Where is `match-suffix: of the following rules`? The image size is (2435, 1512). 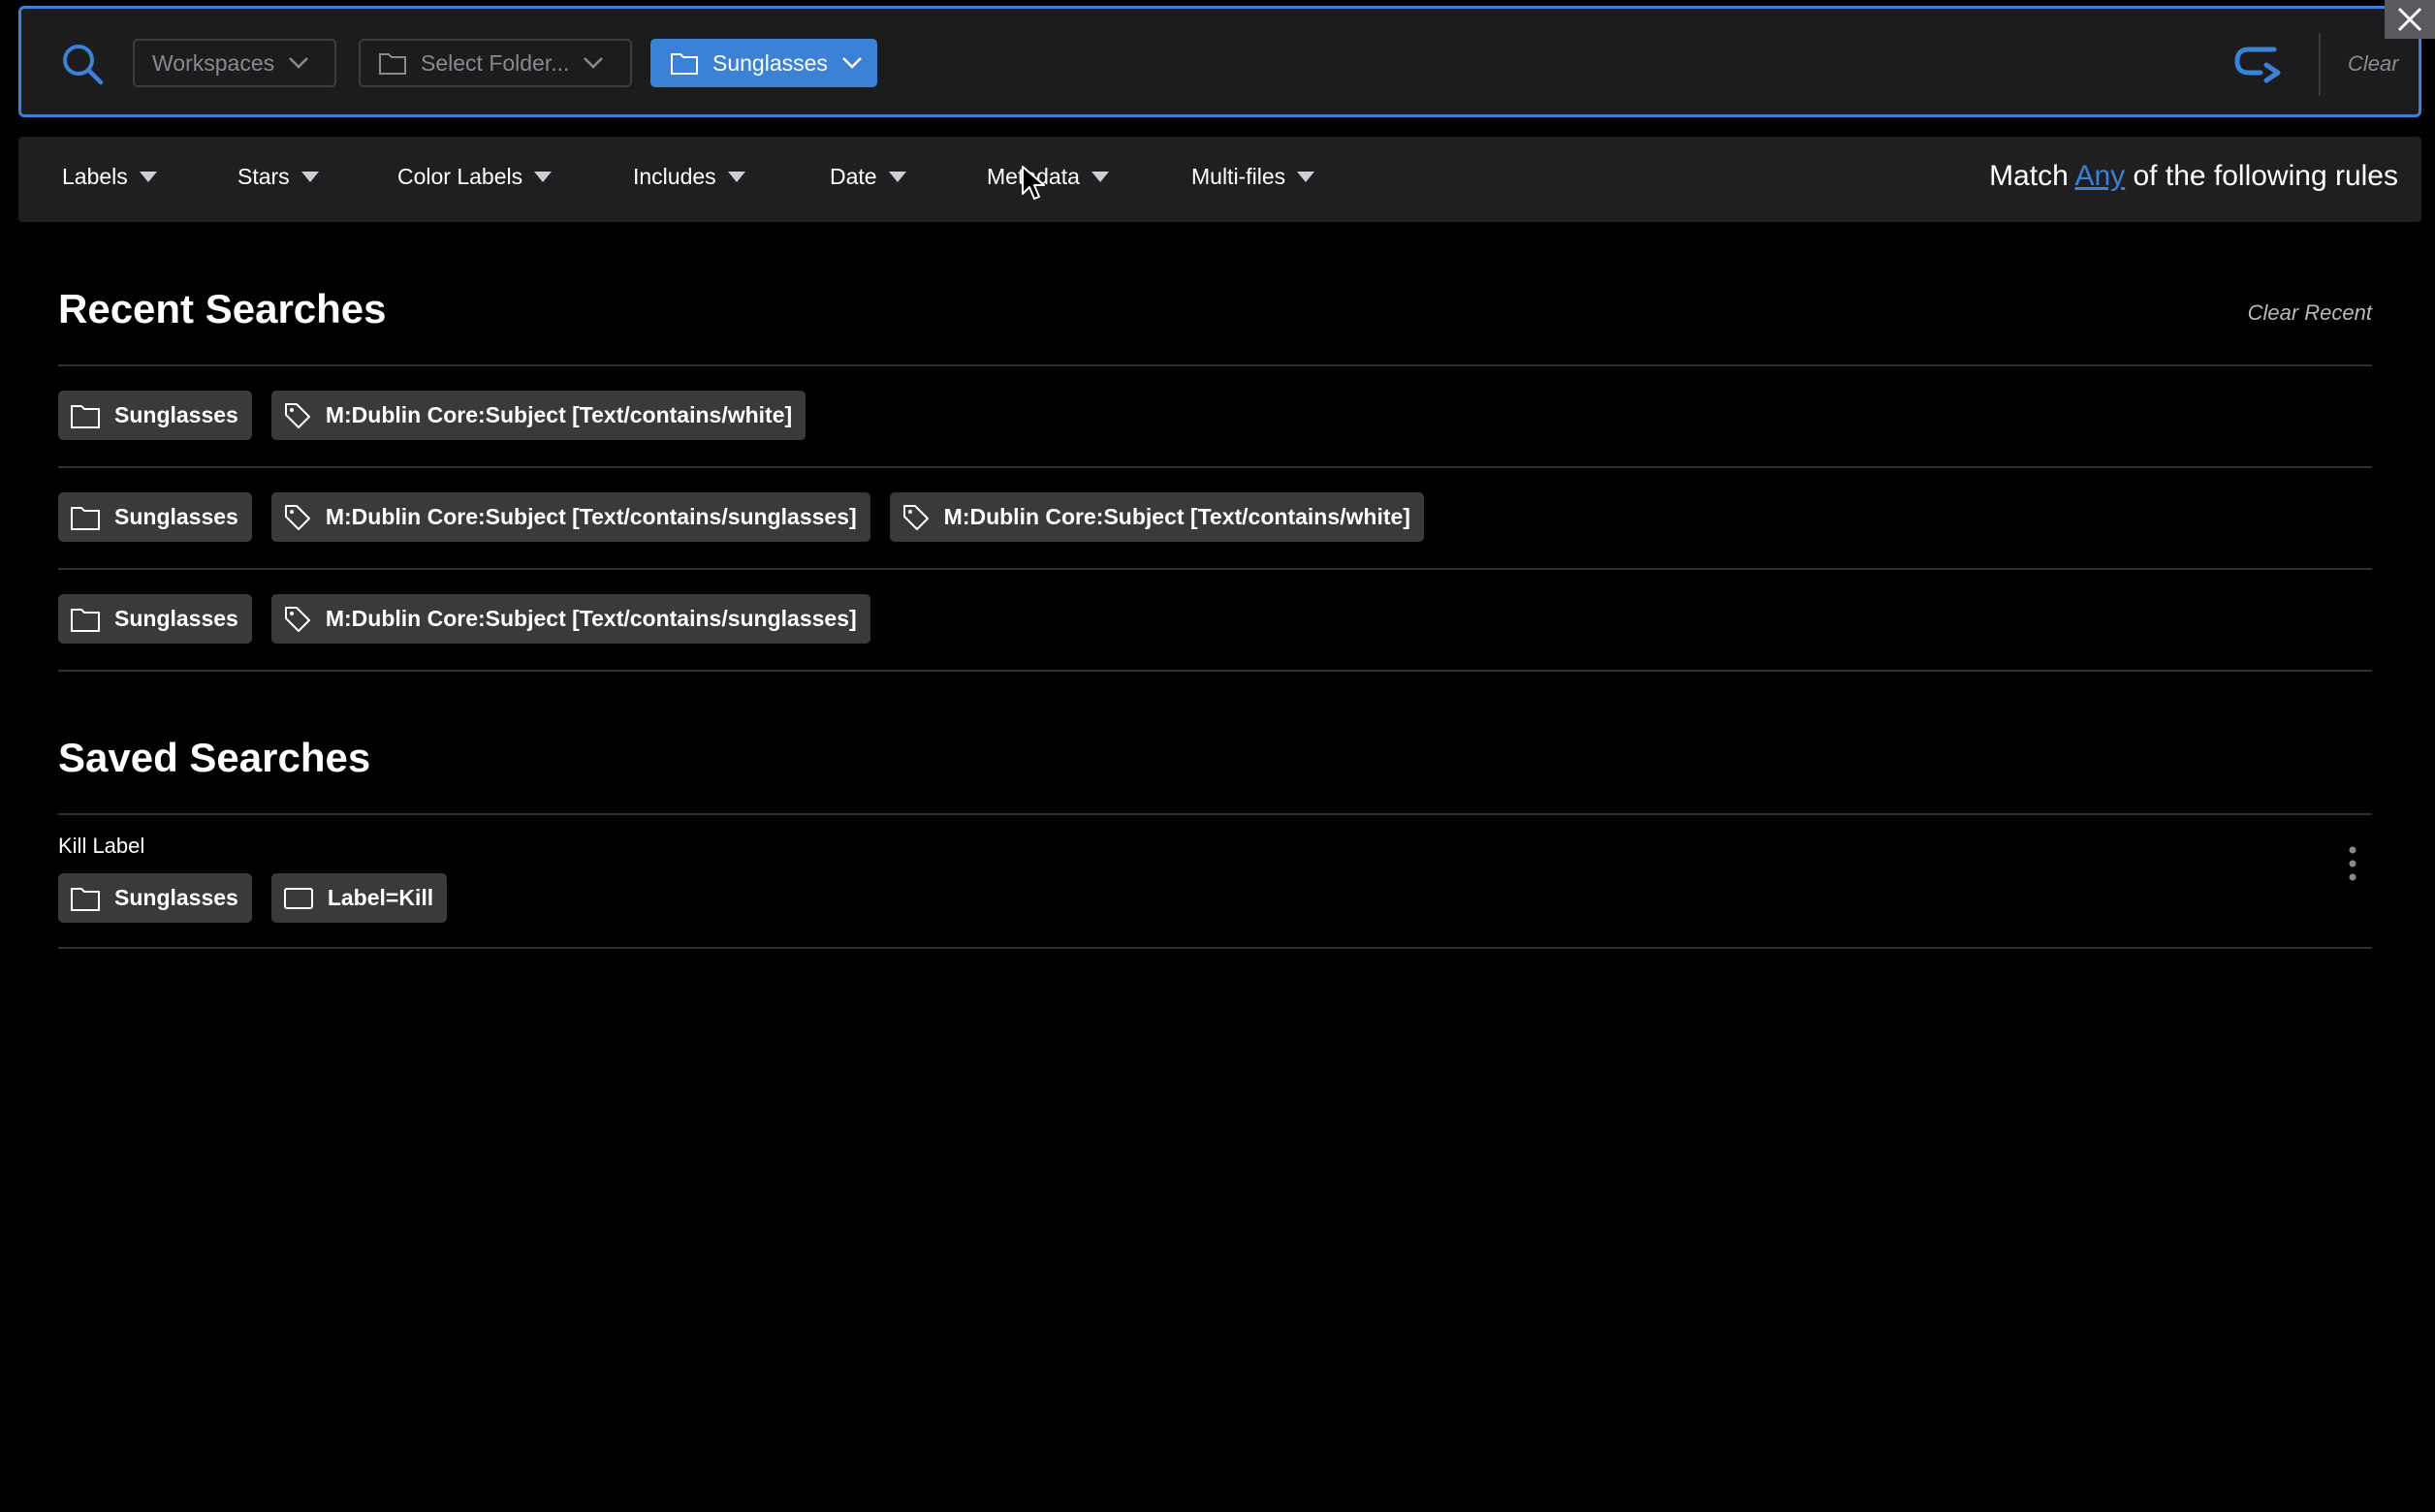
match-suffix: of the following rules is located at coordinates (2266, 176).